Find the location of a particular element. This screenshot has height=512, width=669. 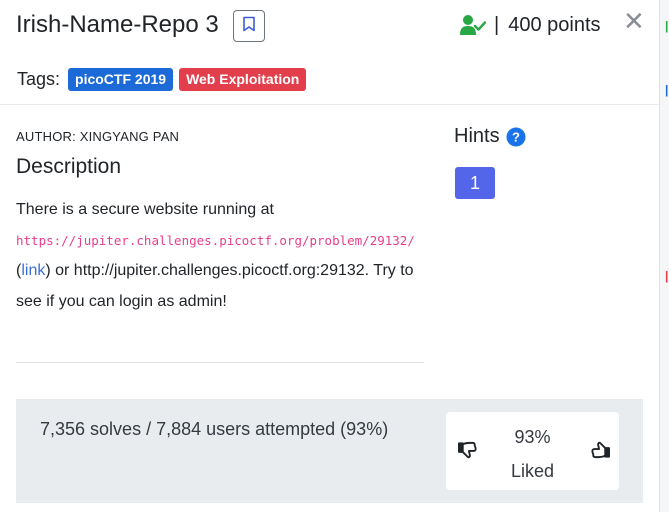

points-display: | 400 points is located at coordinates (530, 25).